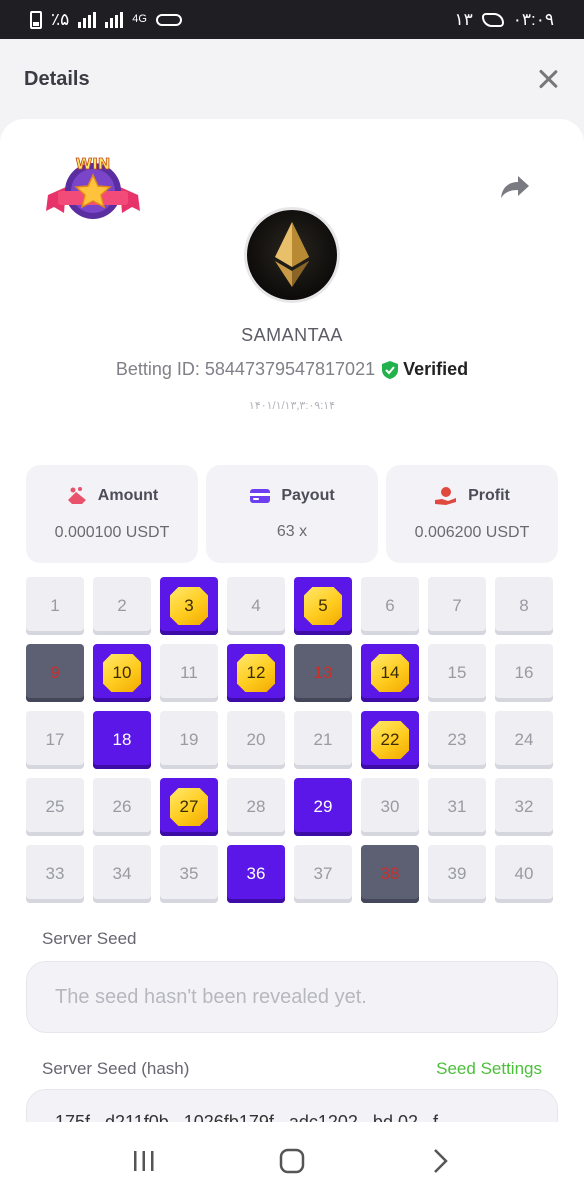 This screenshot has height=1200, width=584. What do you see at coordinates (256, 606) in the screenshot?
I see `grid-tile-4: 4` at bounding box center [256, 606].